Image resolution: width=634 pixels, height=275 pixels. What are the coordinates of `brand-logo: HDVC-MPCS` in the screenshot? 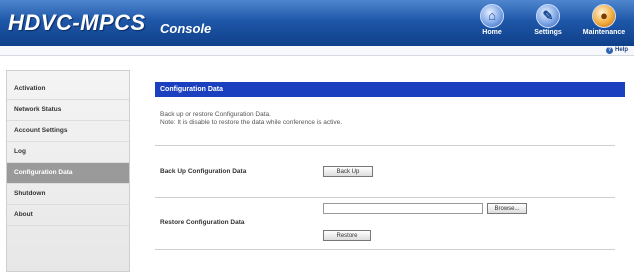 It's located at (77, 22).